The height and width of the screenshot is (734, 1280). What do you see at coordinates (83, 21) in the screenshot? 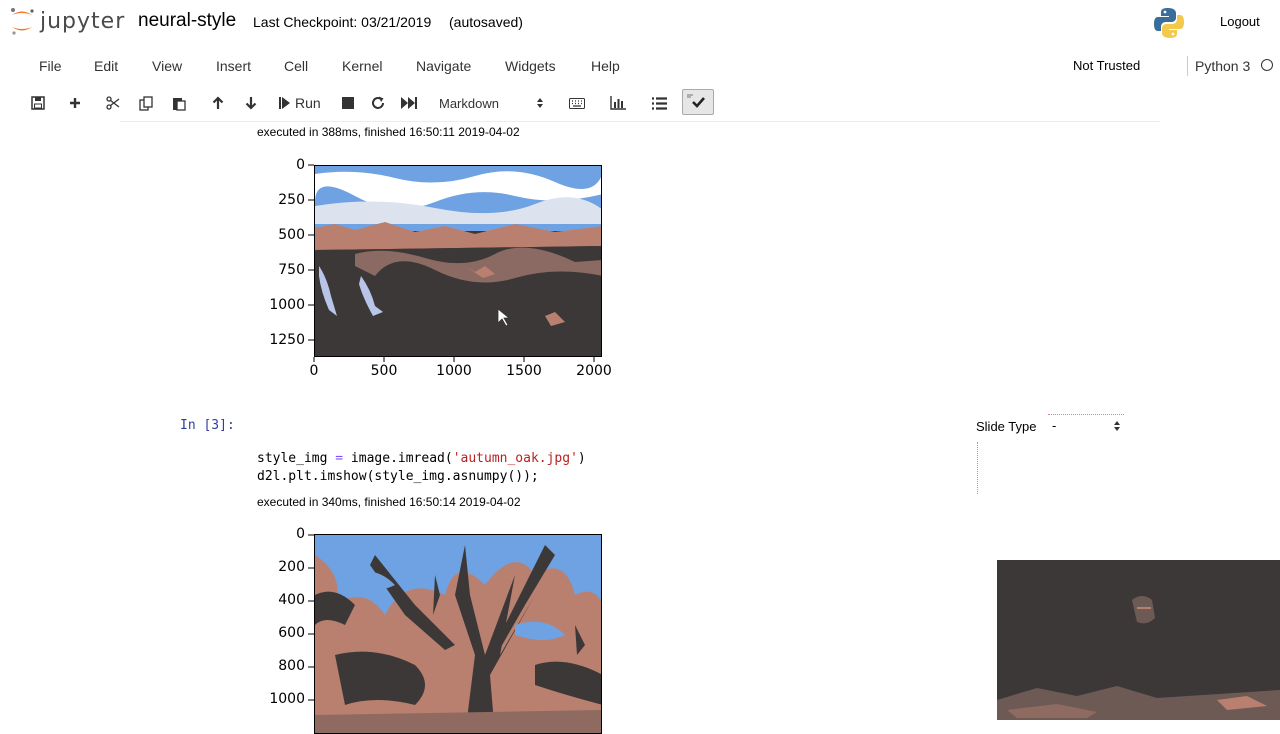
I see `jupyter-logo-text: jupyter` at bounding box center [83, 21].